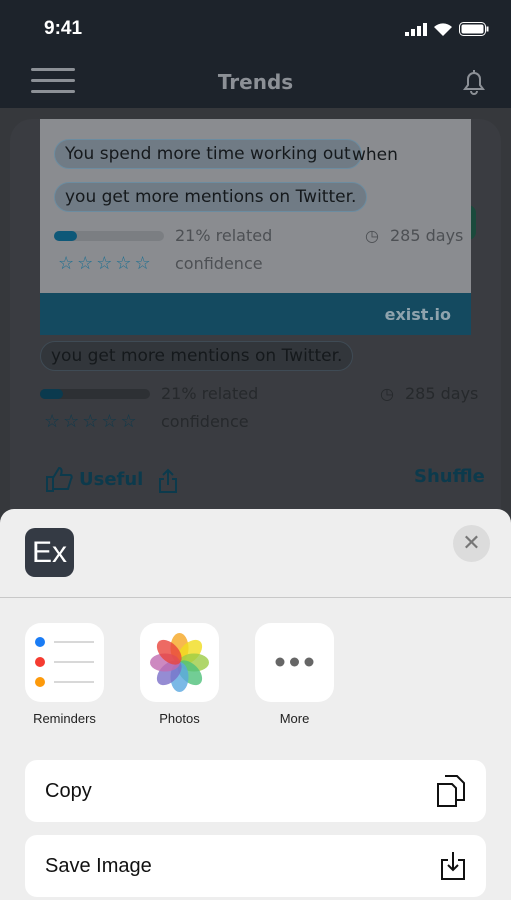 The image size is (511, 900). I want to click on shuffle-button: Shuffle, so click(449, 476).